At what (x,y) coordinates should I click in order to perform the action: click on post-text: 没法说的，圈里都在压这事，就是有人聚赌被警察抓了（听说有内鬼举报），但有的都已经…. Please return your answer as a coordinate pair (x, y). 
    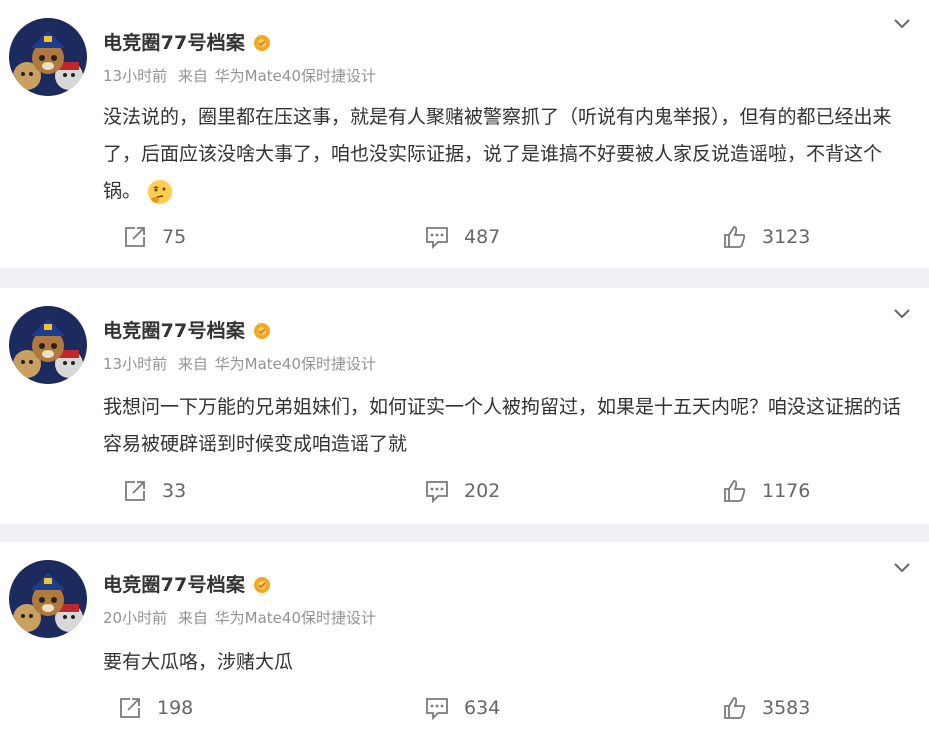
    Looking at the image, I should click on (509, 154).